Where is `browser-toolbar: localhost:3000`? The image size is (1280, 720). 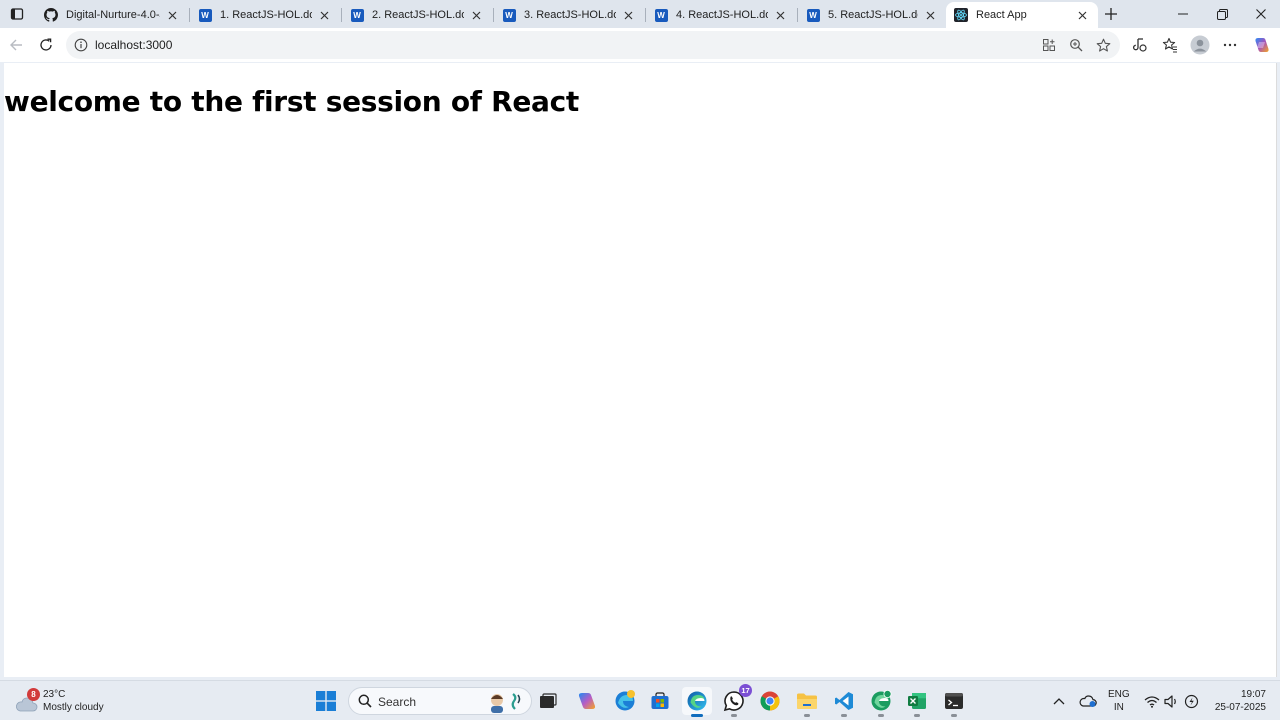 browser-toolbar: localhost:3000 is located at coordinates (640, 45).